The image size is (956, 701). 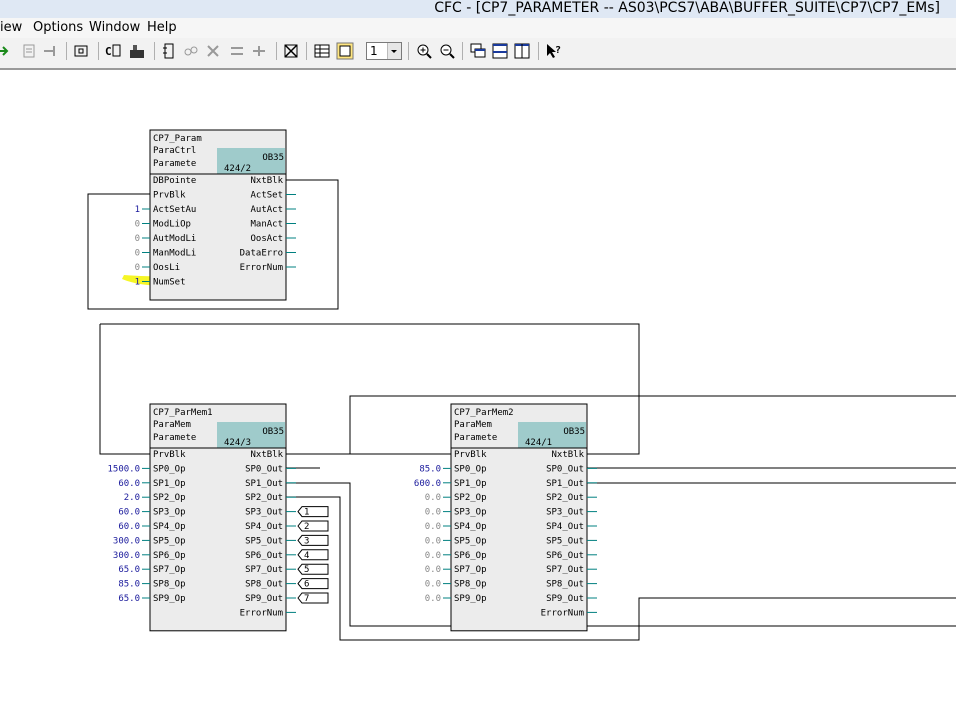 What do you see at coordinates (322, 51) in the screenshot?
I see `table-view-icon` at bounding box center [322, 51].